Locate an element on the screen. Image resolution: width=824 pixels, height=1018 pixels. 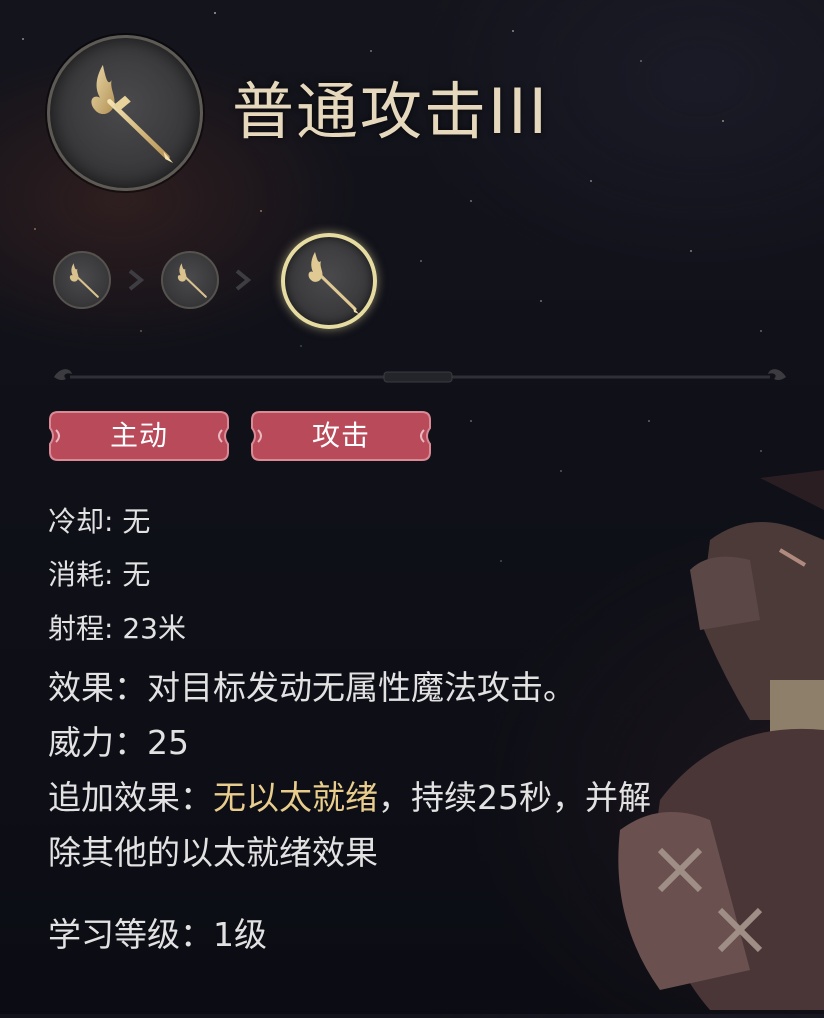
divider is located at coordinates (420, 377).